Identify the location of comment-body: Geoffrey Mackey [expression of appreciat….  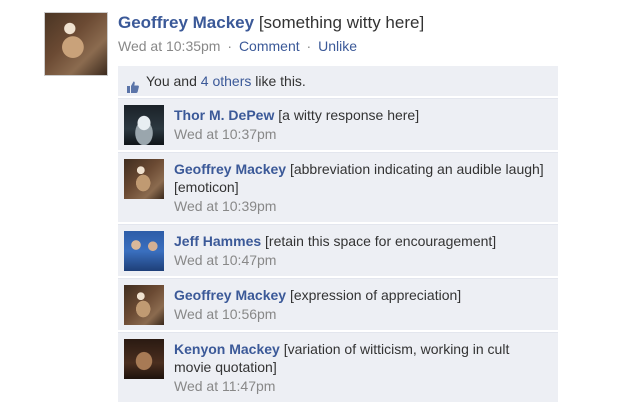
(338, 304).